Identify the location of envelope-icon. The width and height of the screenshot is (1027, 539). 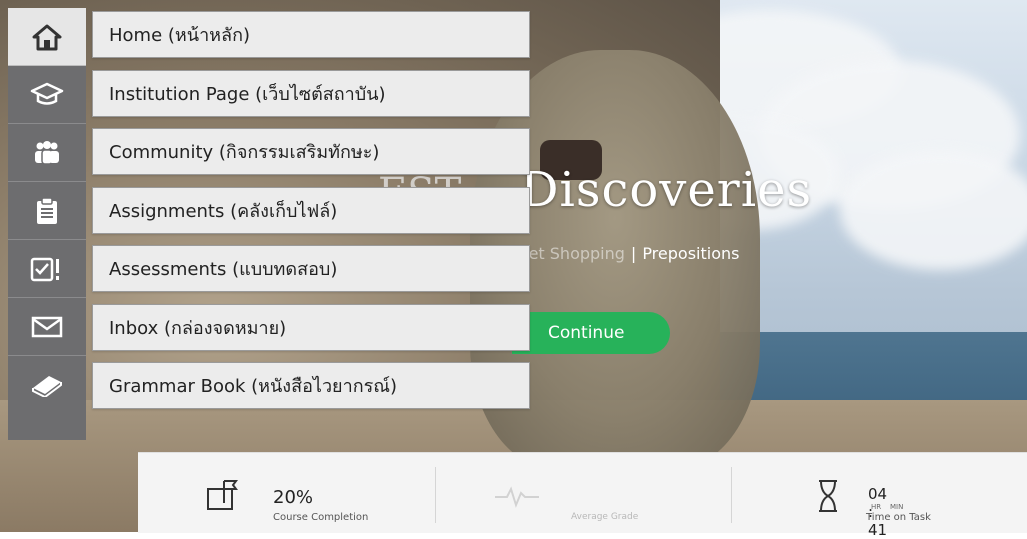
(47, 327).